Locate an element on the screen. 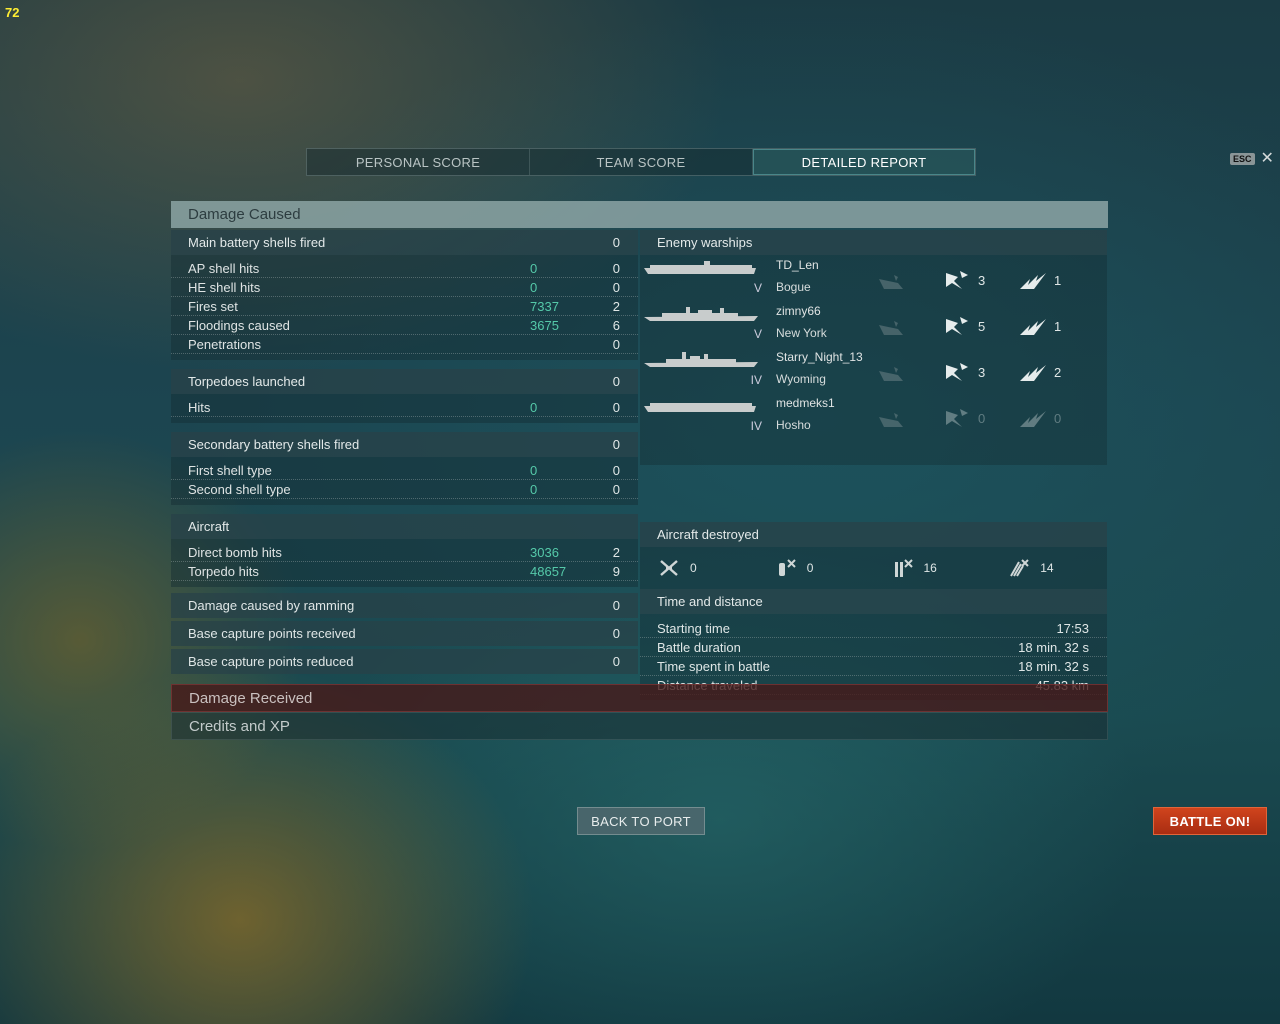  fire-stat: 0 is located at coordinates (963, 418).